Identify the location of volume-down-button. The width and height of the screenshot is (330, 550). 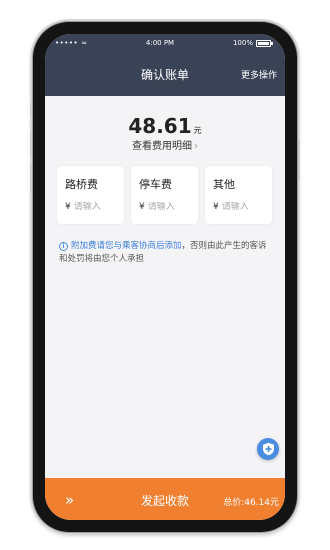
(31, 178).